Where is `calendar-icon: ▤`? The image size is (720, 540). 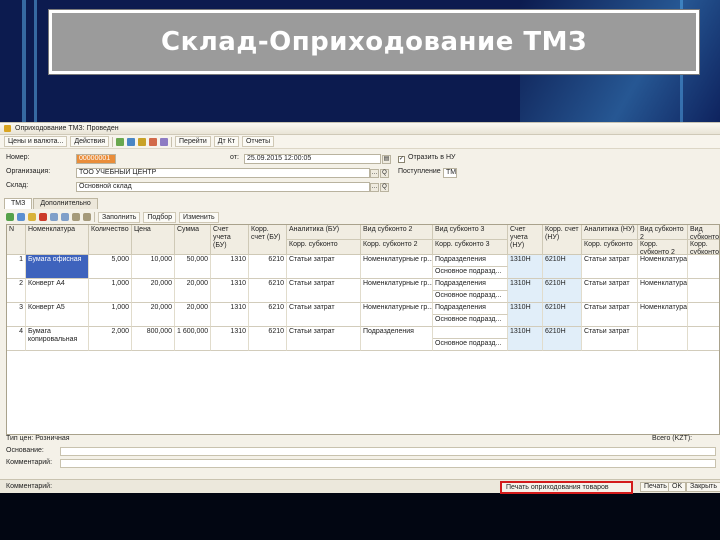 calendar-icon: ▤ is located at coordinates (386, 159).